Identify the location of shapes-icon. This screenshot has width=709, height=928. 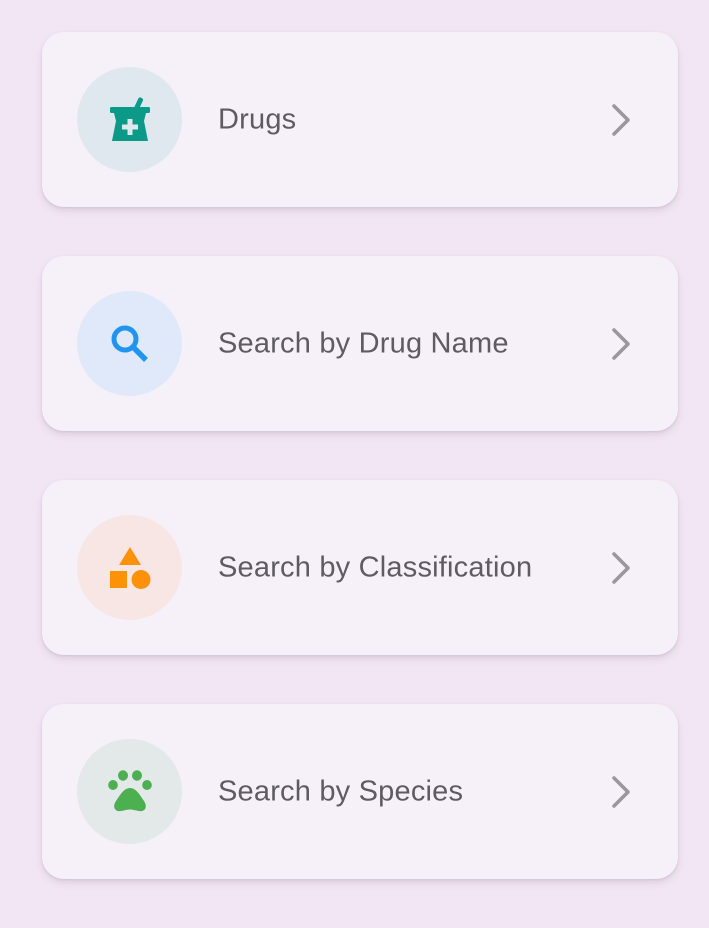
(129, 567).